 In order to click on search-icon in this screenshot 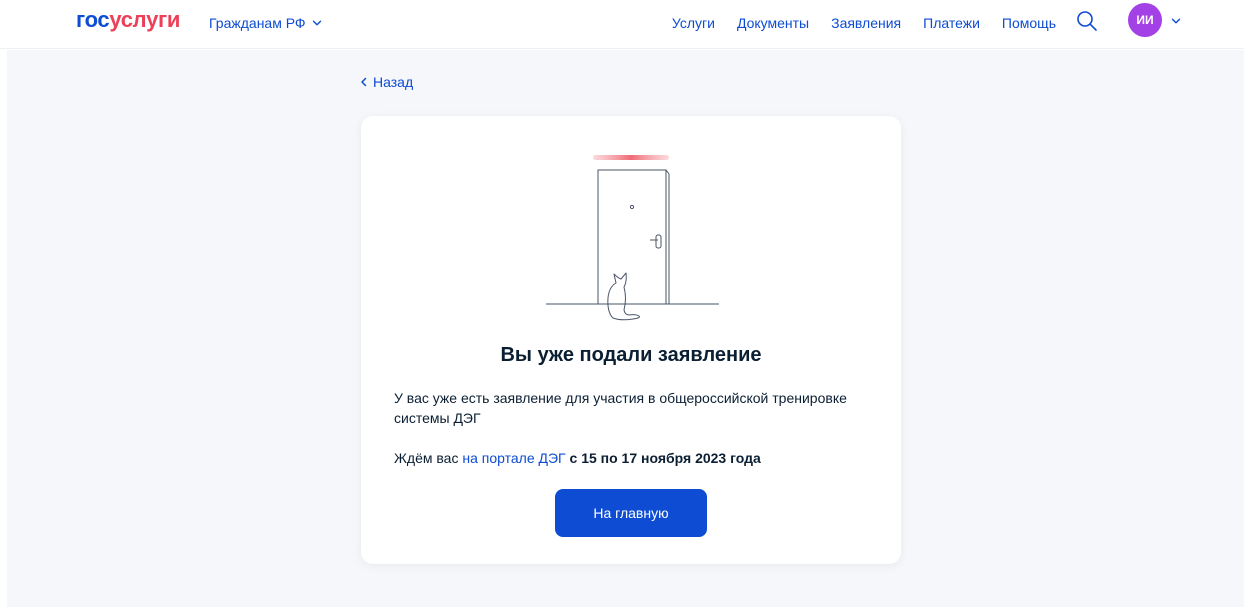, I will do `click(1087, 21)`.